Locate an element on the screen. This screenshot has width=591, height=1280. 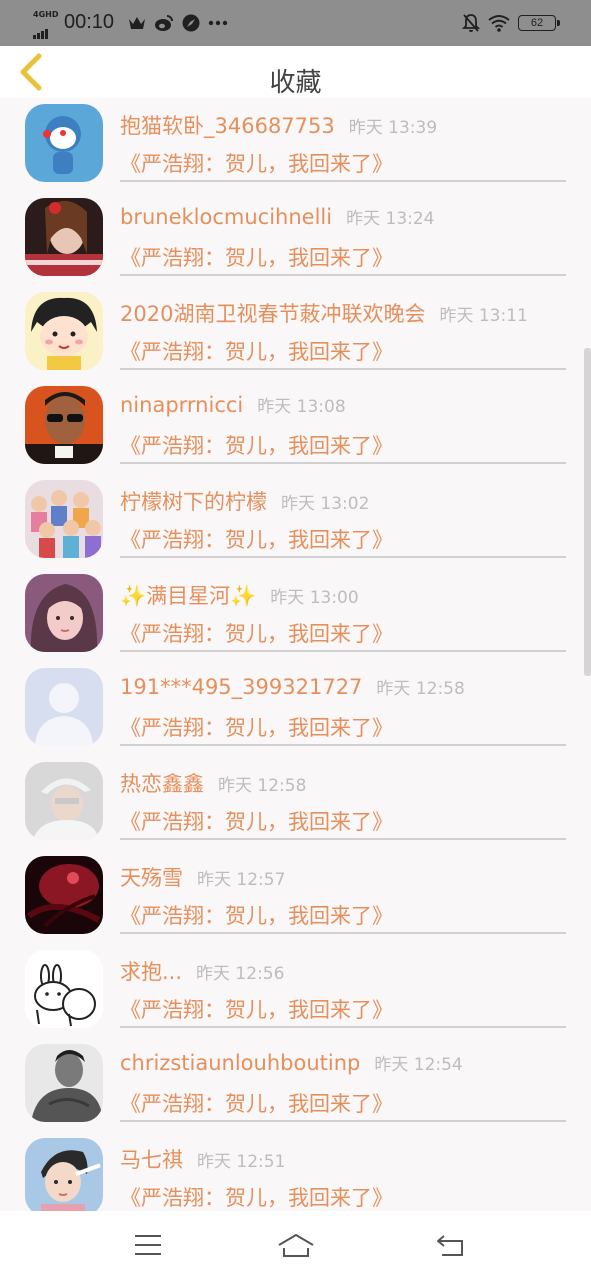
timestamp: 昨天 12:56 is located at coordinates (240, 974).